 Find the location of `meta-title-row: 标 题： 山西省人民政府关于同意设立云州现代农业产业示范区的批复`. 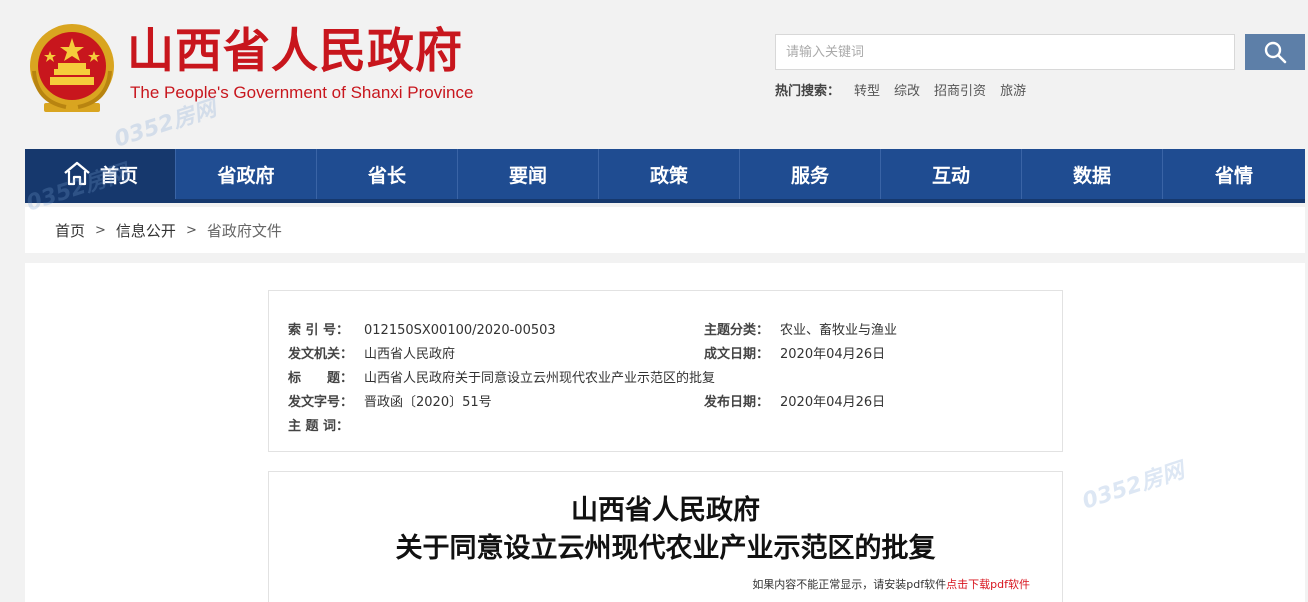

meta-title-row: 标 题： 山西省人民政府关于同意设立云州现代农业产业示范区的批复 is located at coordinates (501, 376).